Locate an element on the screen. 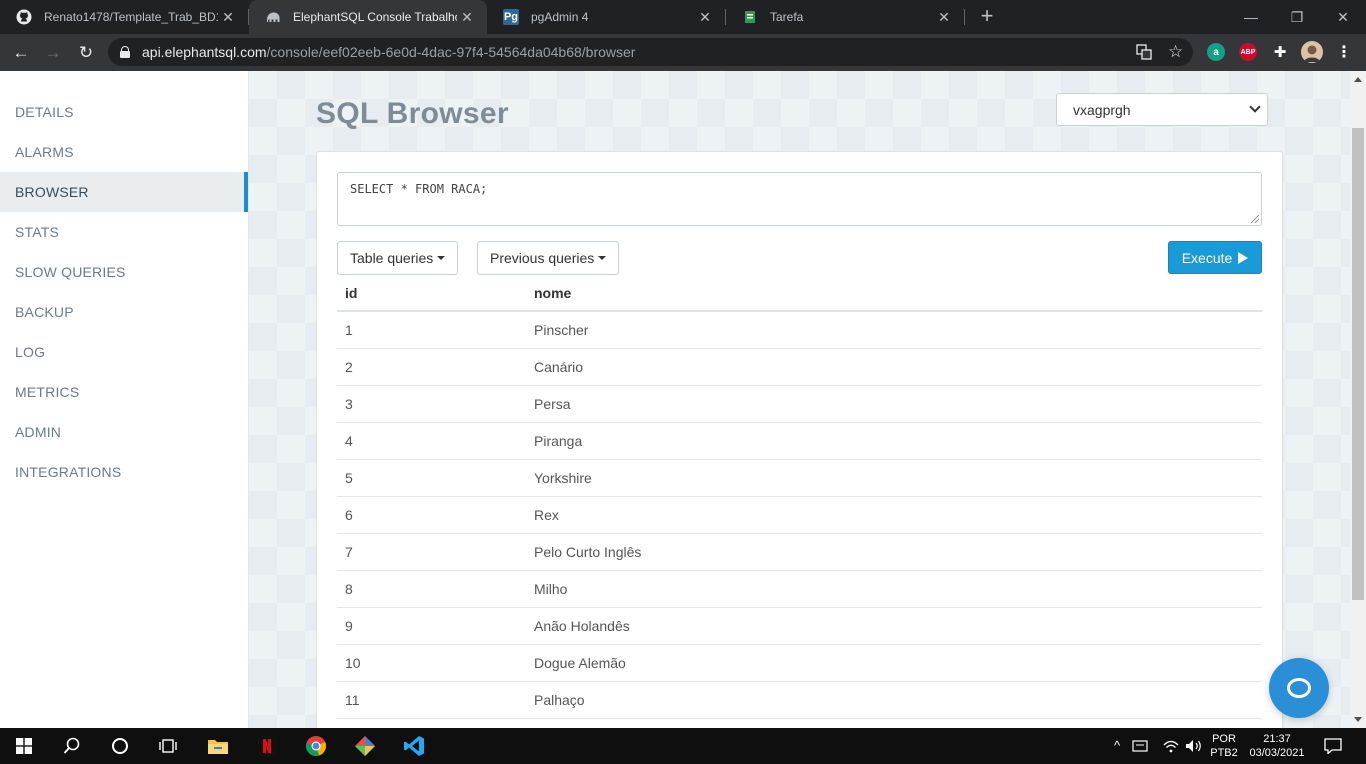 This screenshot has width=1366, height=764. cell-nome: Milho is located at coordinates (551, 589).